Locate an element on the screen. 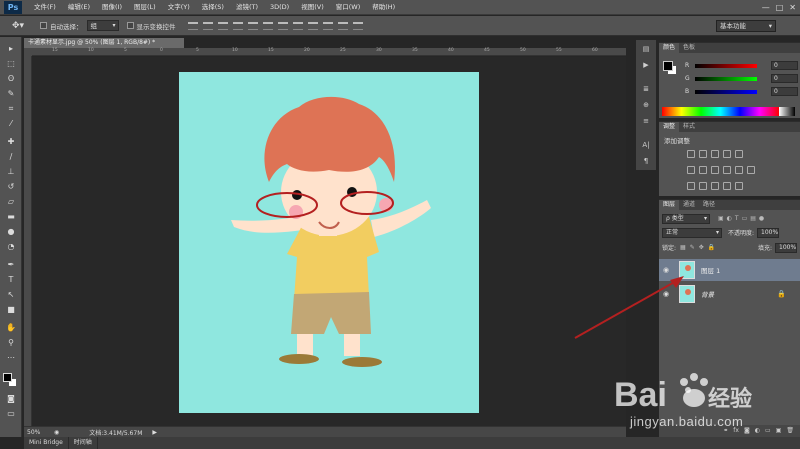 The image size is (800, 449). brightness-icon is located at coordinates (691, 154).